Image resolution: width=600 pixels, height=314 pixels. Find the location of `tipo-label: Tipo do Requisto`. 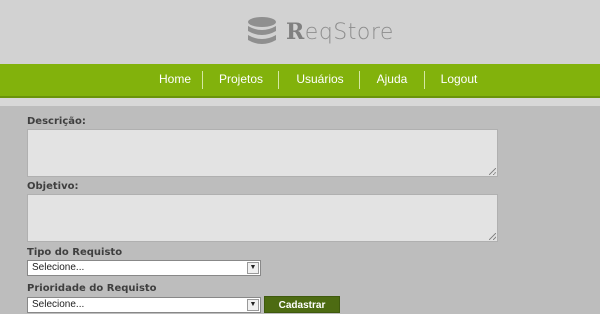

tipo-label: Tipo do Requisto is located at coordinates (75, 252).